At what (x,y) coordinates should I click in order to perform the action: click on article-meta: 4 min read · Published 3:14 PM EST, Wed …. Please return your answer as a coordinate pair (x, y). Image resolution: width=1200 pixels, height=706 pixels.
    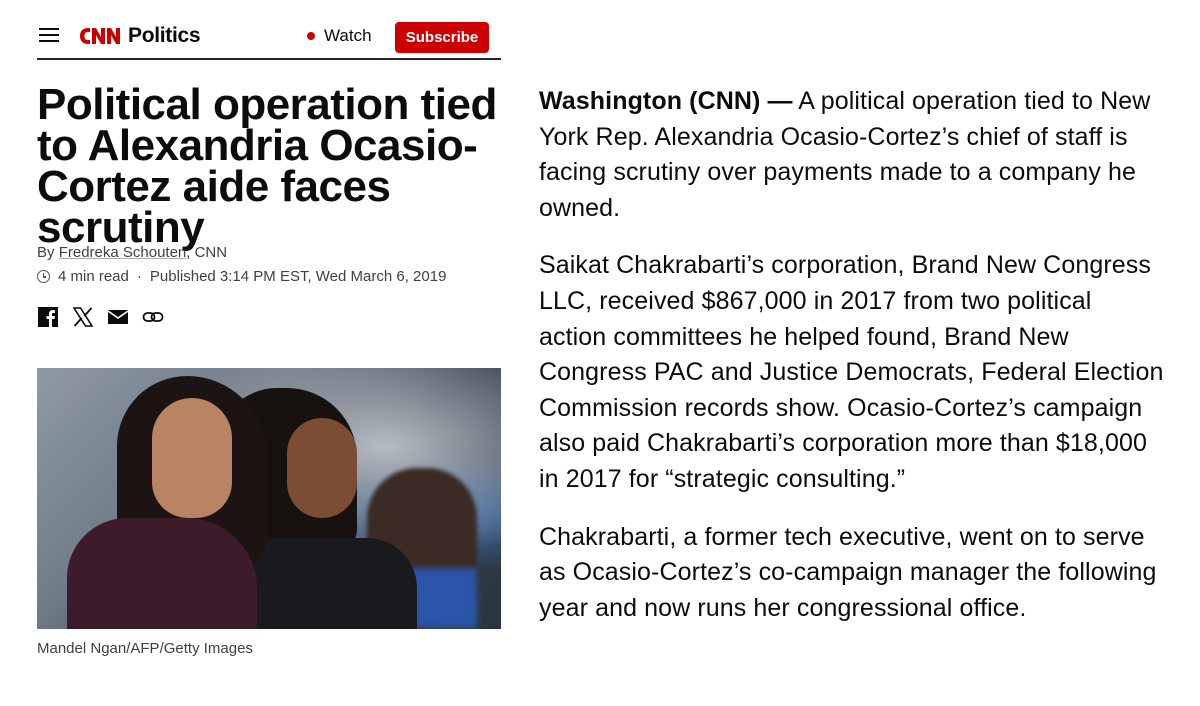
    Looking at the image, I should click on (241, 276).